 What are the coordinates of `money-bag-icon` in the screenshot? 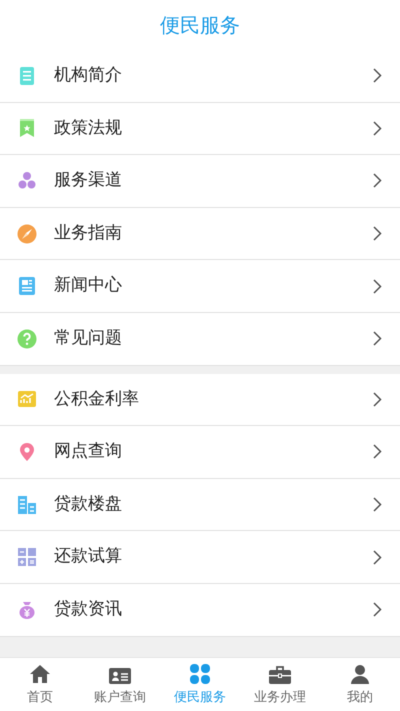 It's located at (27, 610).